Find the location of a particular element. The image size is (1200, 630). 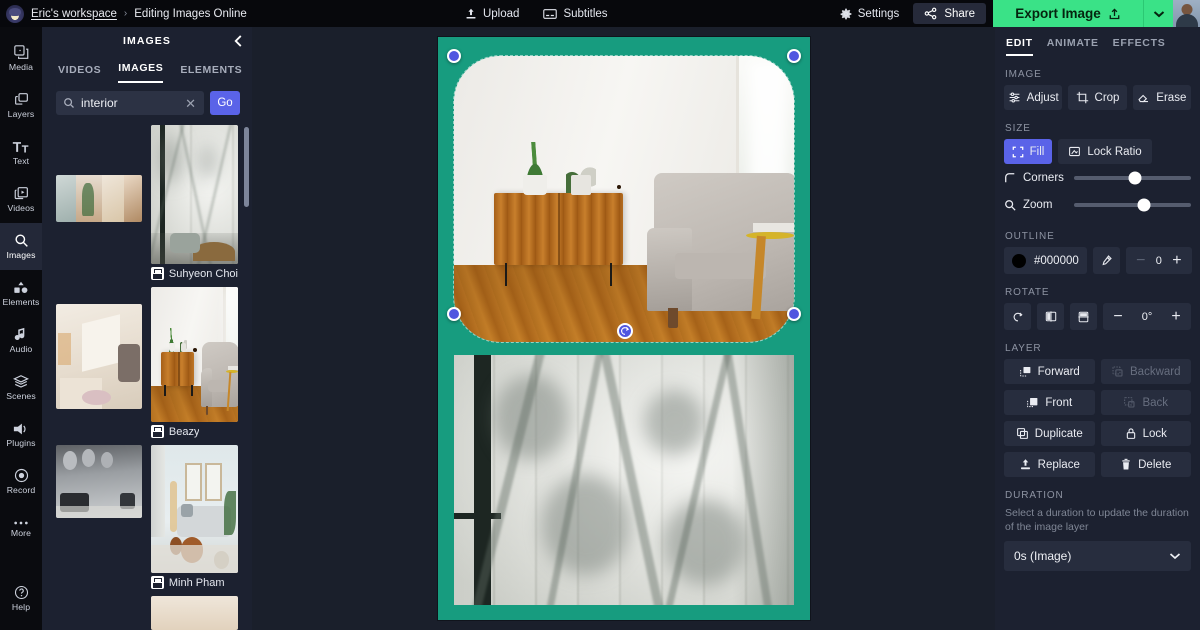

rotation-decrease-button: − is located at coordinates (1118, 316).